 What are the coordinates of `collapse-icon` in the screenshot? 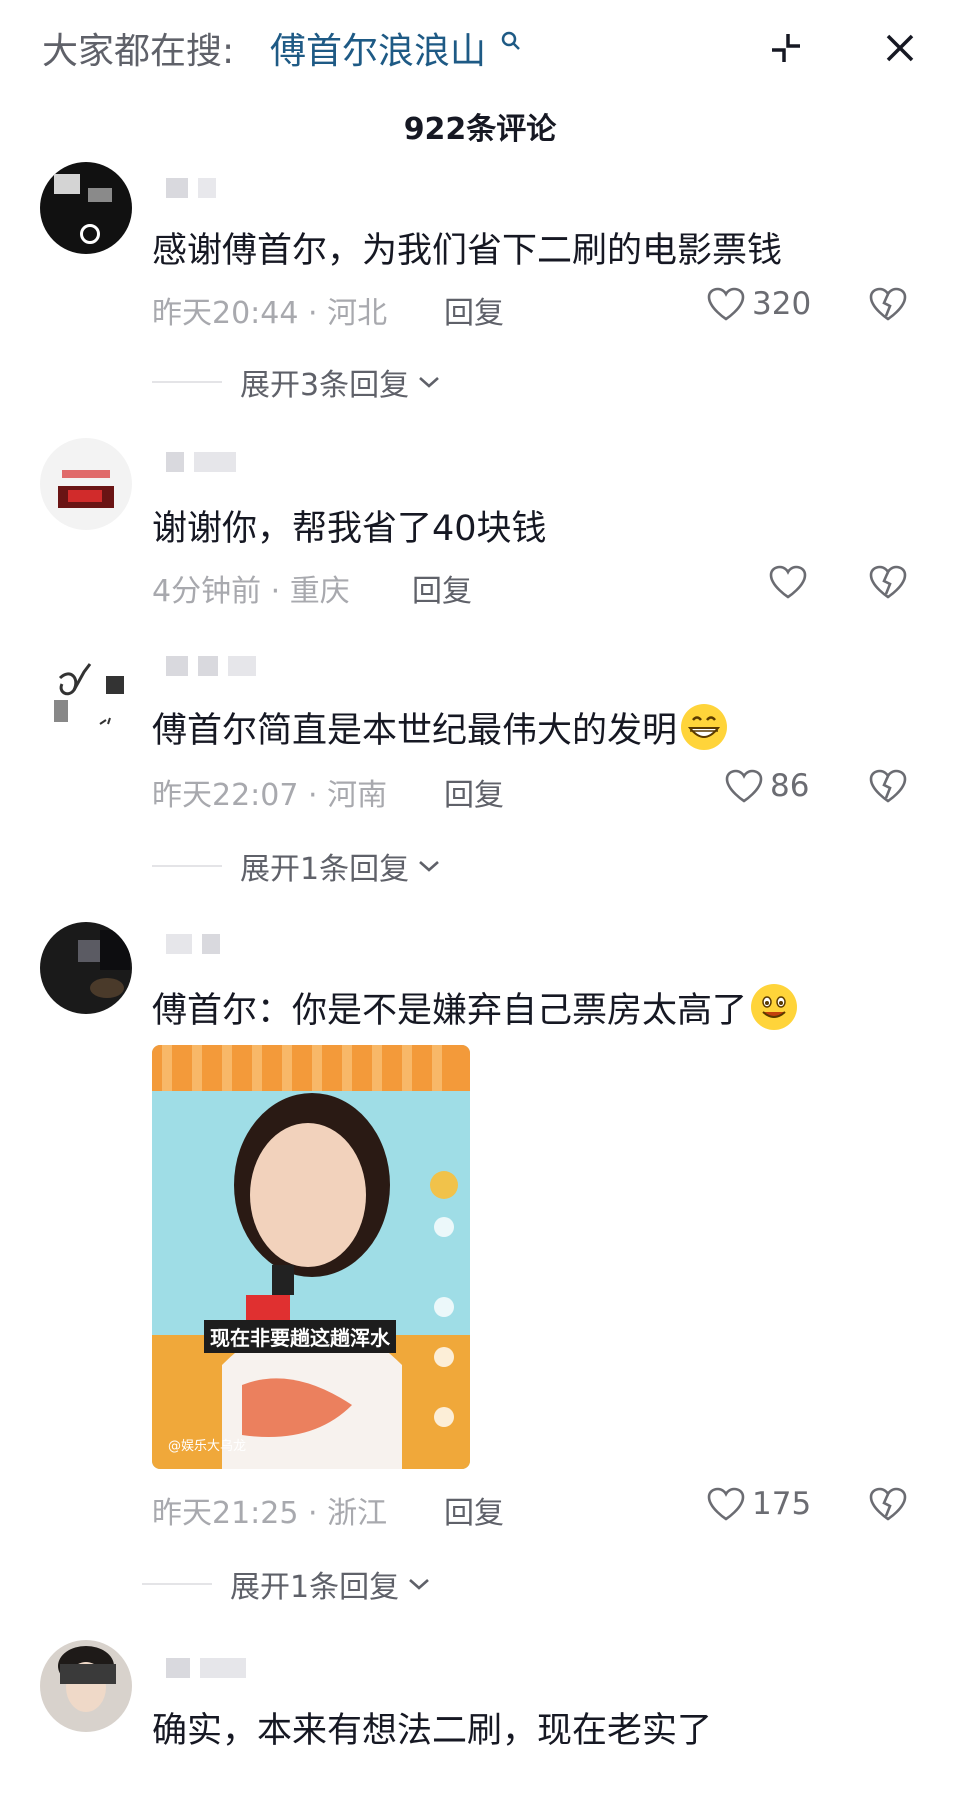 It's located at (786, 48).